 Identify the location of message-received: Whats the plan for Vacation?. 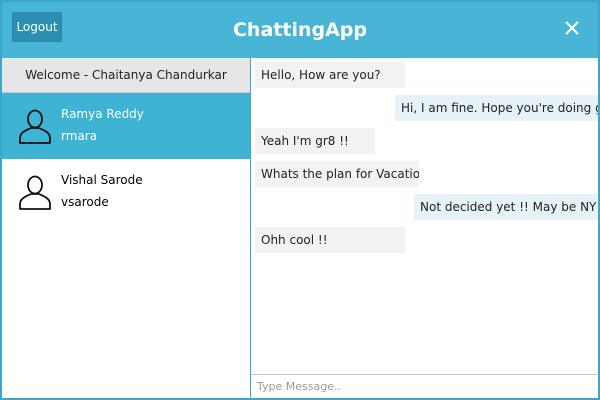
(337, 174).